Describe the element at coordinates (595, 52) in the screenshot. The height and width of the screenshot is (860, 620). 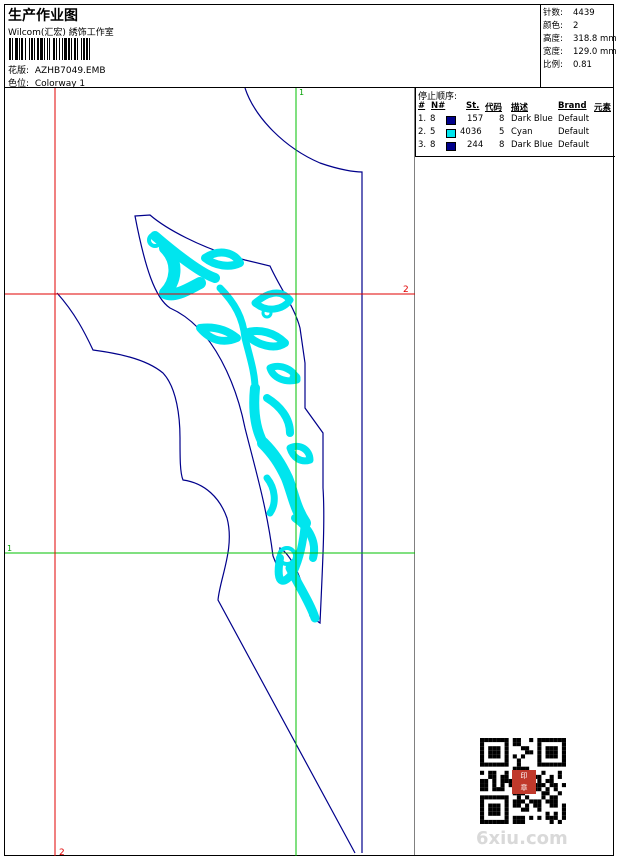
I see `spec-value: 129.0 mm` at that location.